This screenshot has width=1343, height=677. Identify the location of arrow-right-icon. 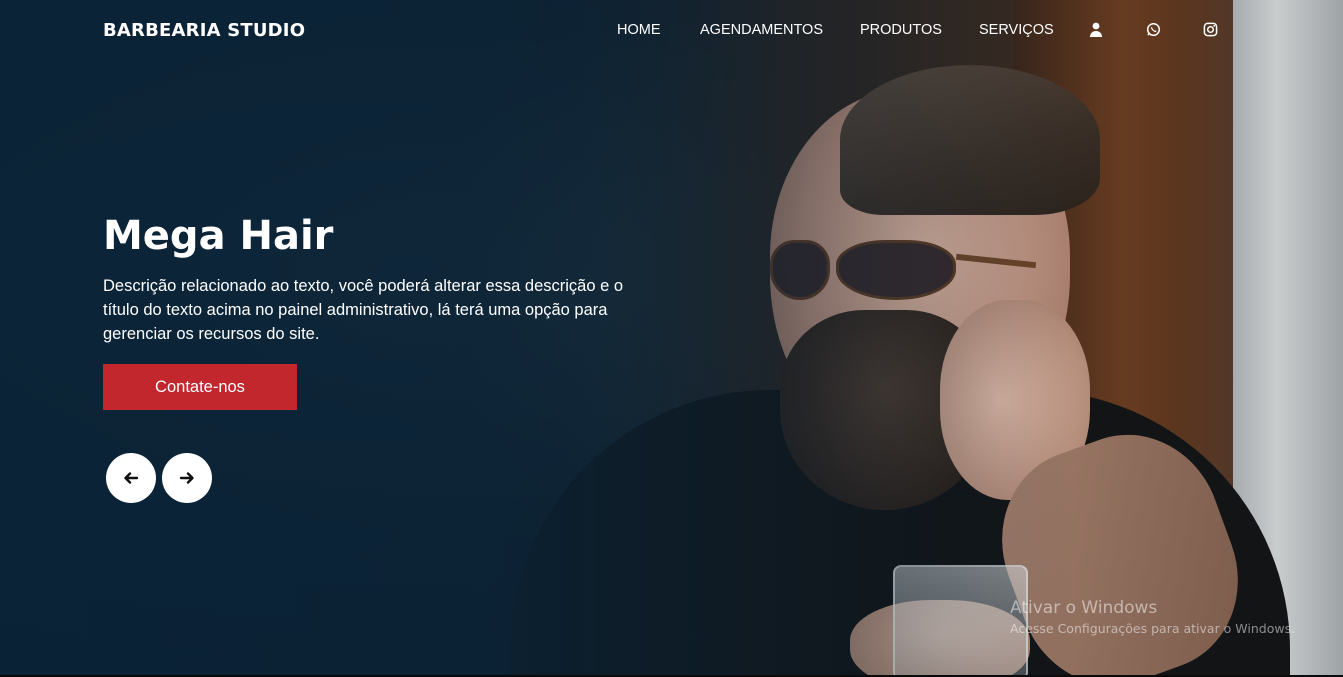
(186, 478).